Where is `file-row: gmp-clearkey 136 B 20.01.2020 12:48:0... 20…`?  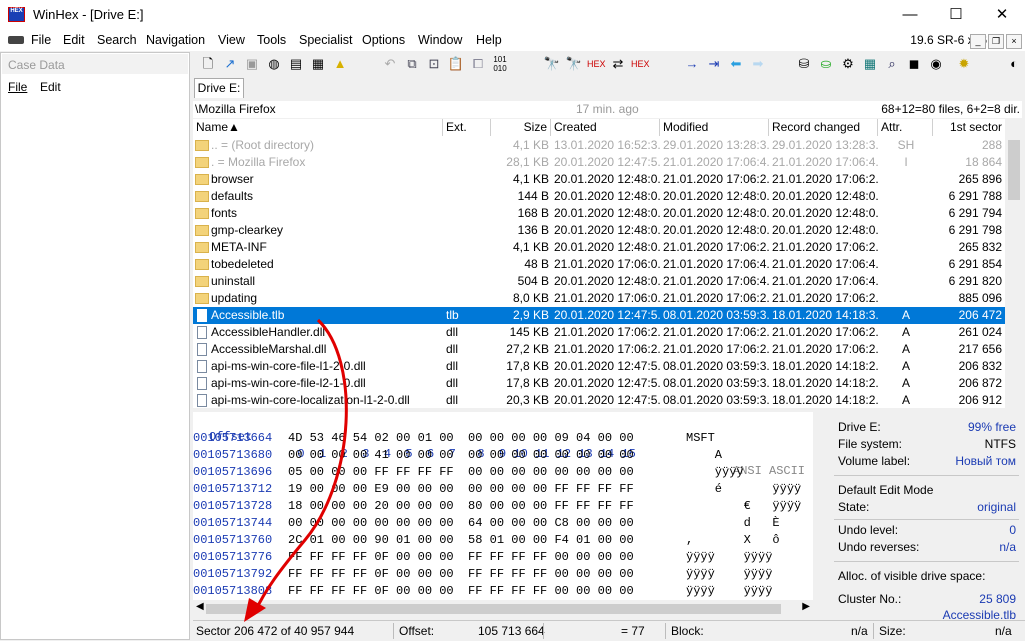 file-row: gmp-clearkey 136 B 20.01.2020 12:48:0... 20… is located at coordinates (599, 230).